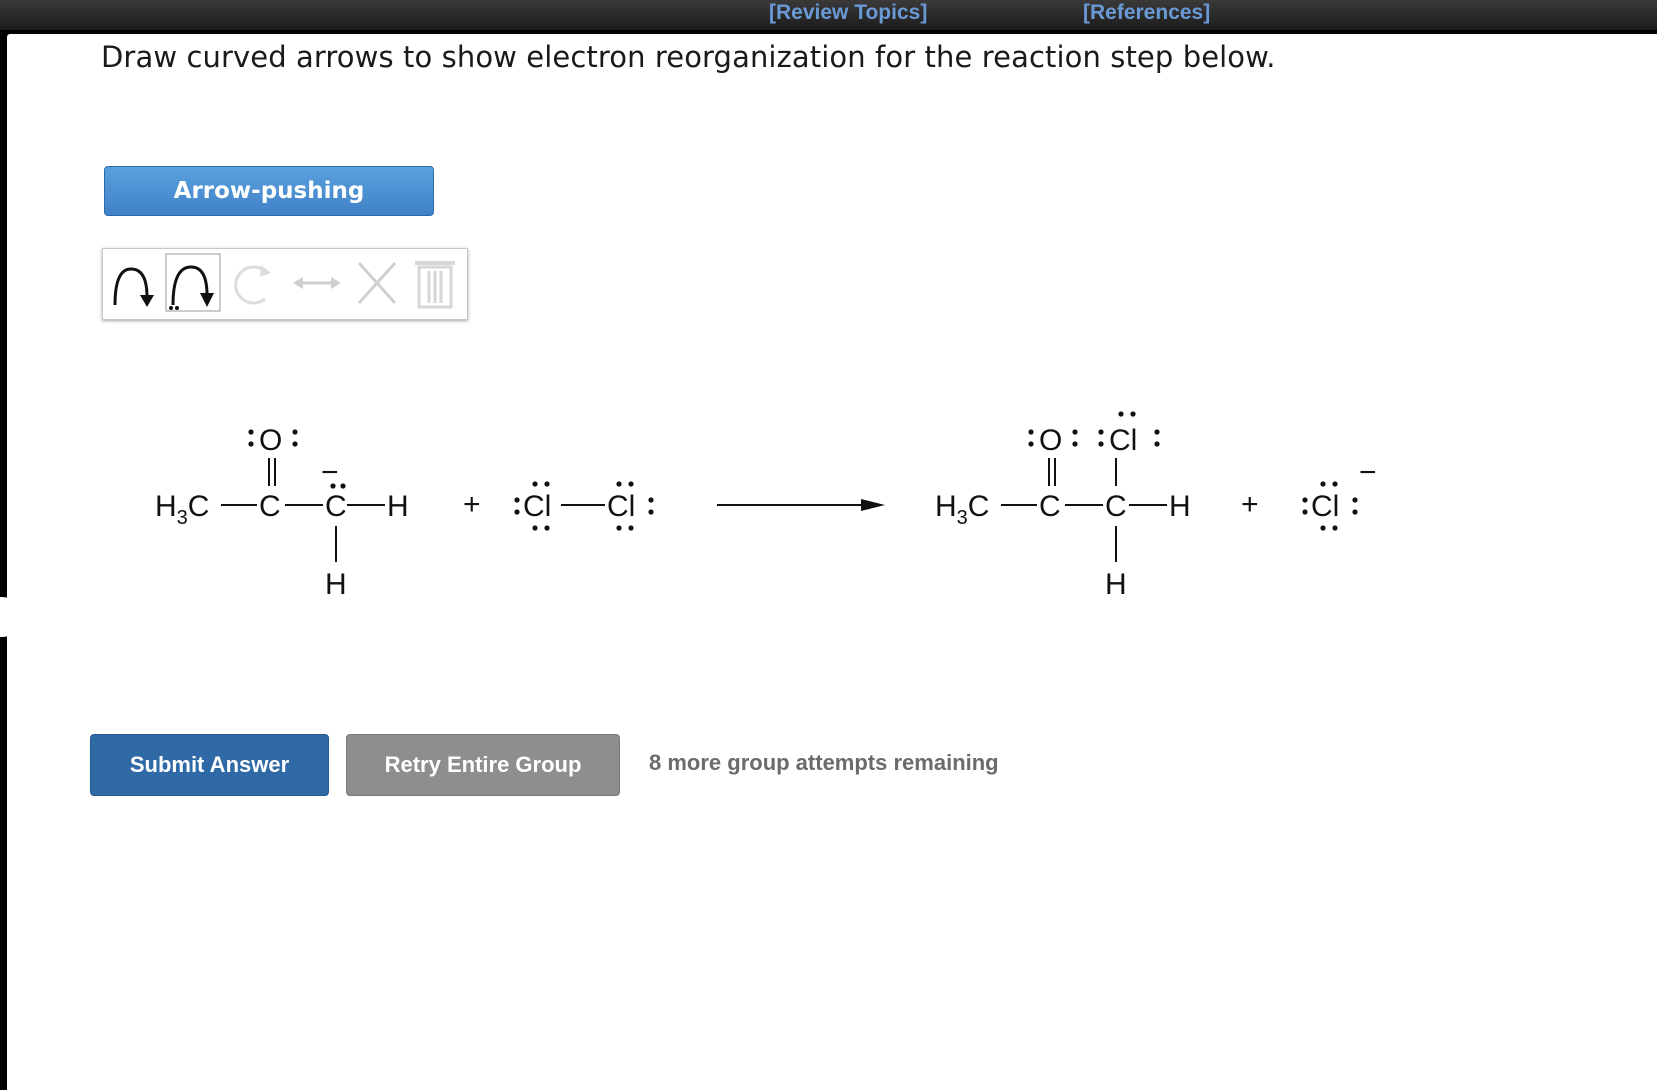 This screenshot has width=1657, height=1090. What do you see at coordinates (537, 506) in the screenshot?
I see `chlorine-atom-1: Cl` at bounding box center [537, 506].